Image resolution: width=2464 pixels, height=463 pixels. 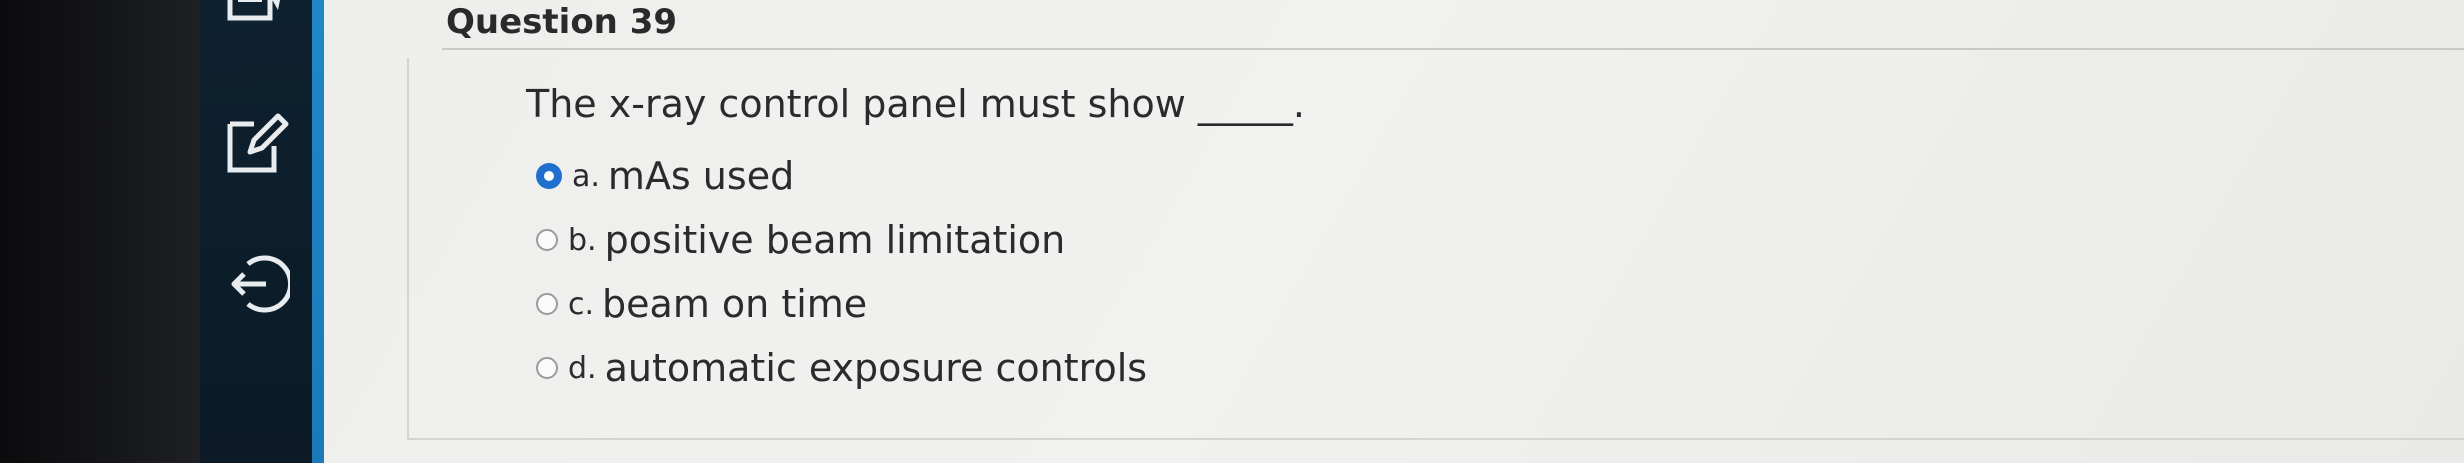 I want to click on answer-letter: a., so click(x=586, y=176).